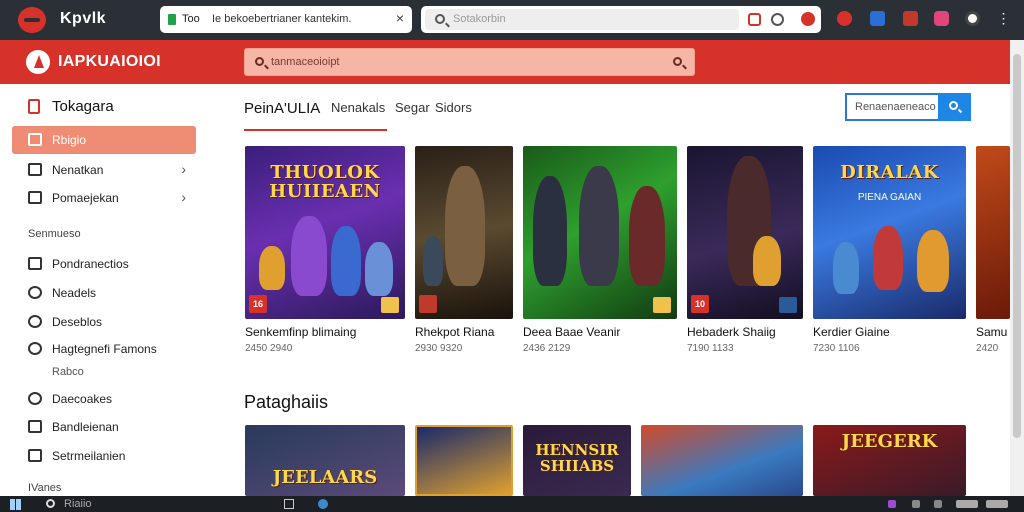  Describe the element at coordinates (967, 504) in the screenshot. I see `tray-clock-icon` at that location.